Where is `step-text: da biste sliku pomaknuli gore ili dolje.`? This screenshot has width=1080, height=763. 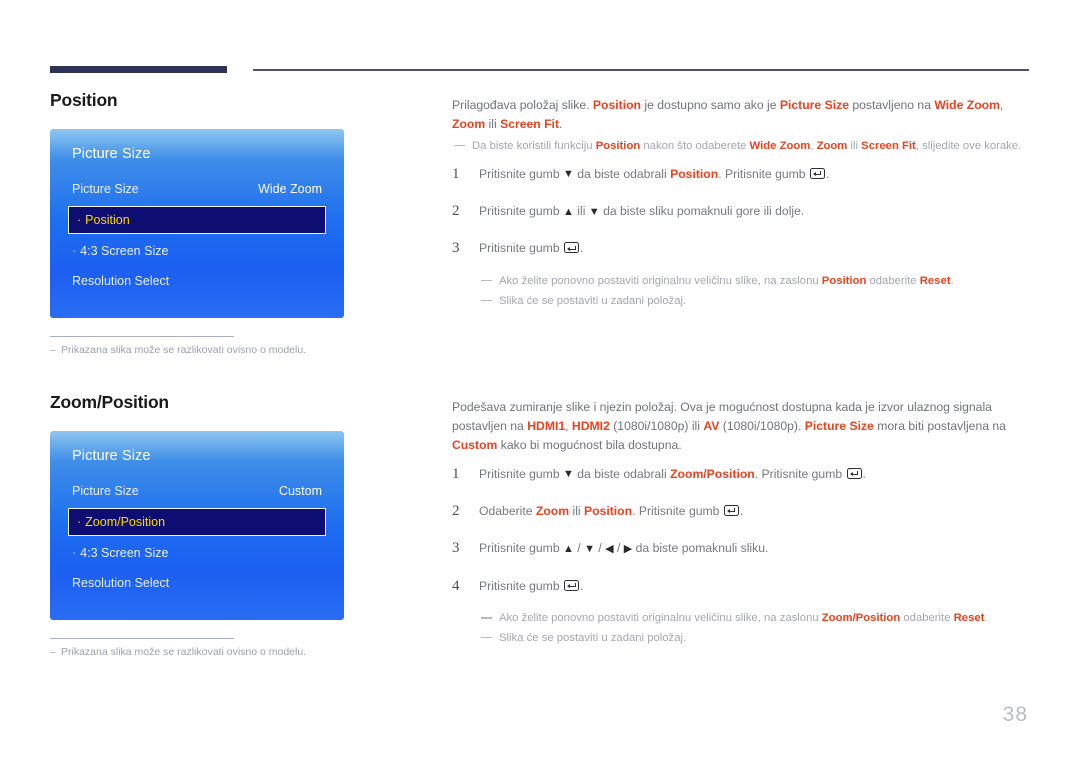 step-text: da biste sliku pomaknuli gore ili dolje. is located at coordinates (702, 211).